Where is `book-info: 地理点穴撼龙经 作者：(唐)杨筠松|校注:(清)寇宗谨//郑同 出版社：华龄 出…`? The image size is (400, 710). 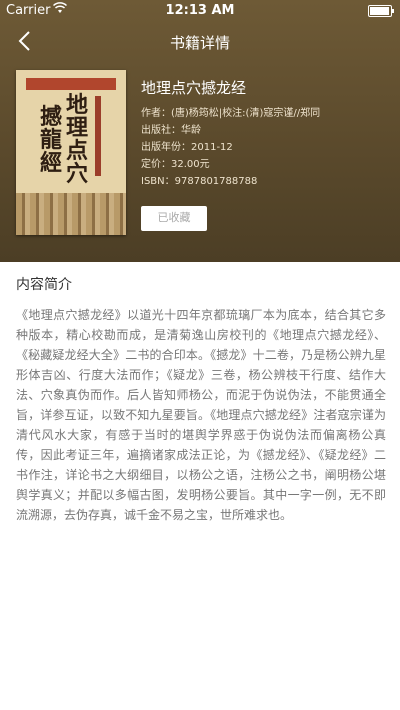 book-info: 地理点穴撼龙经 作者：(唐)杨筠松|校注:(清)寇宗谨//郑同 出版社：华龄 出… is located at coordinates (266, 133).